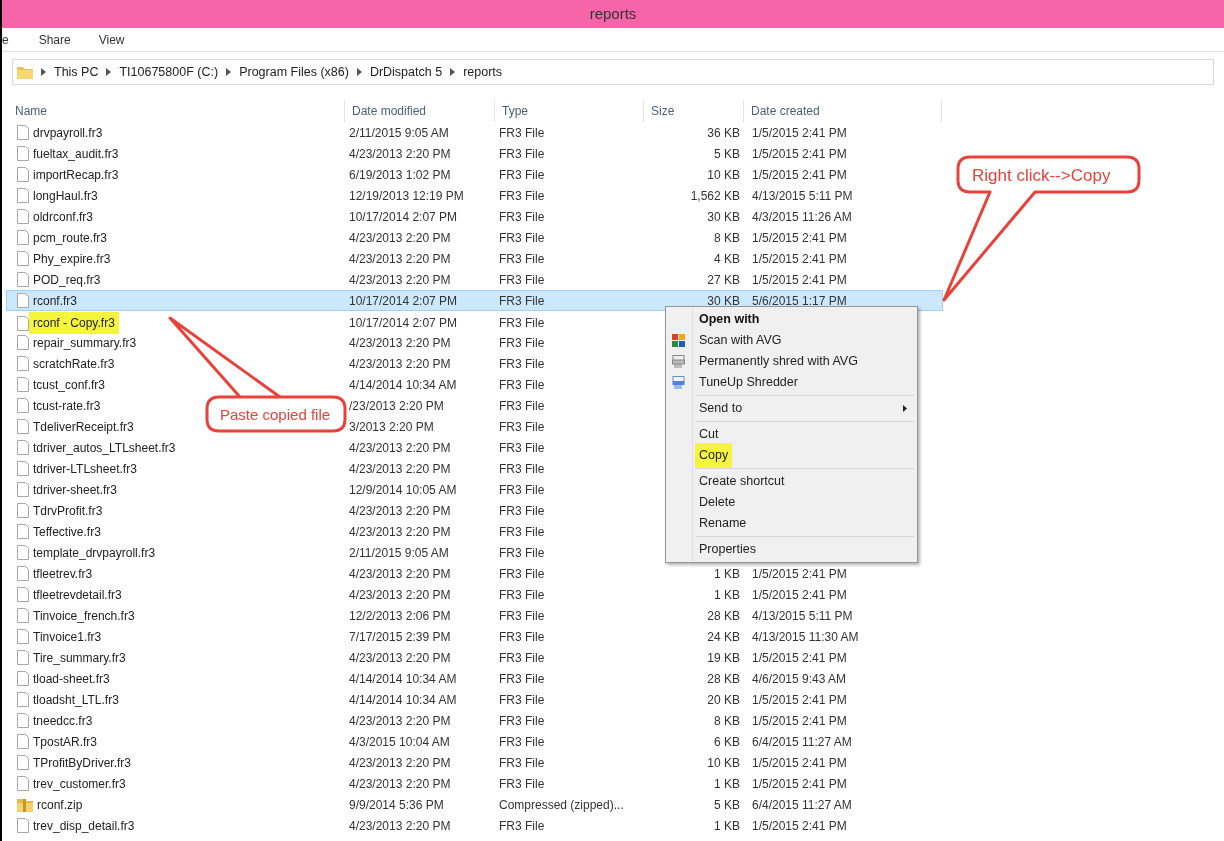  I want to click on breadcrumb-item: DrDispatch 5, so click(406, 72).